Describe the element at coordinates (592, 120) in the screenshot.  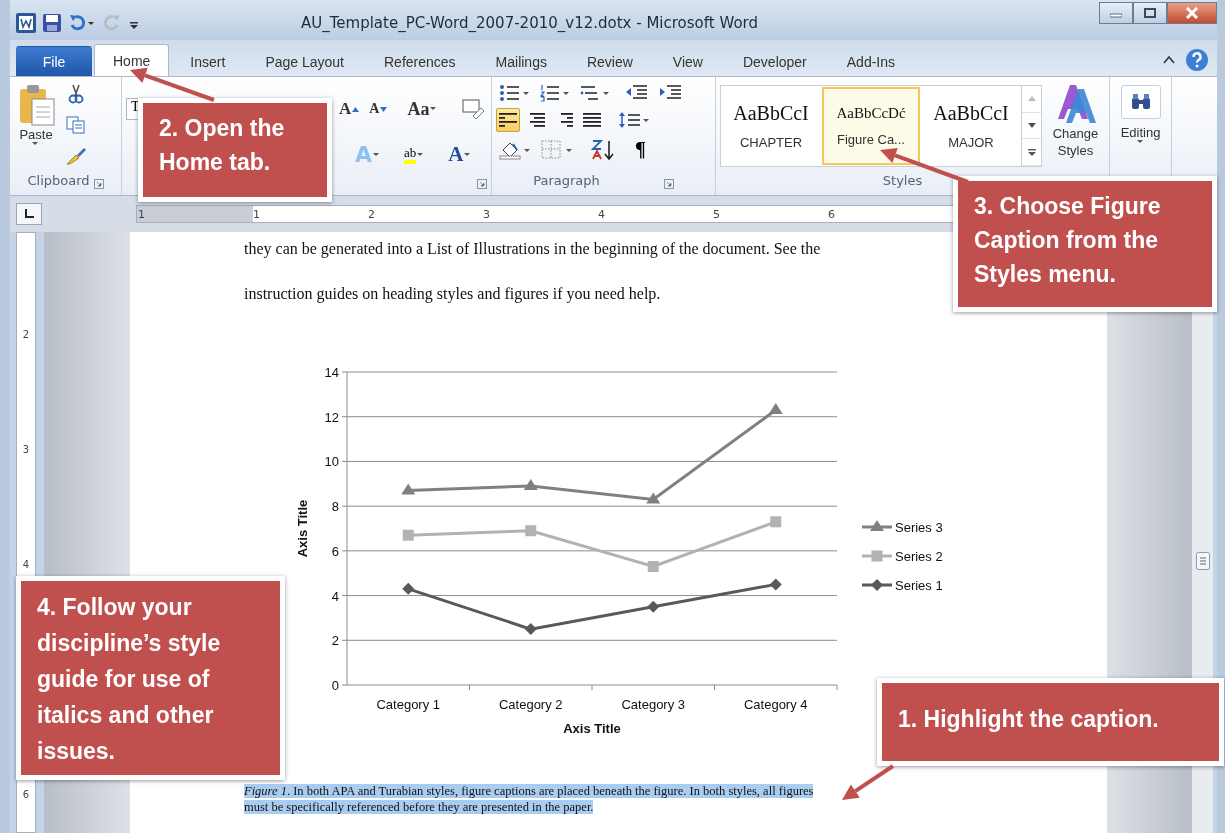
I see `align-justify-icon` at that location.